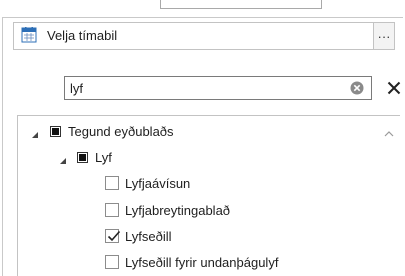 The height and width of the screenshot is (276, 405). I want to click on checkmark-icon, so click(114, 236).